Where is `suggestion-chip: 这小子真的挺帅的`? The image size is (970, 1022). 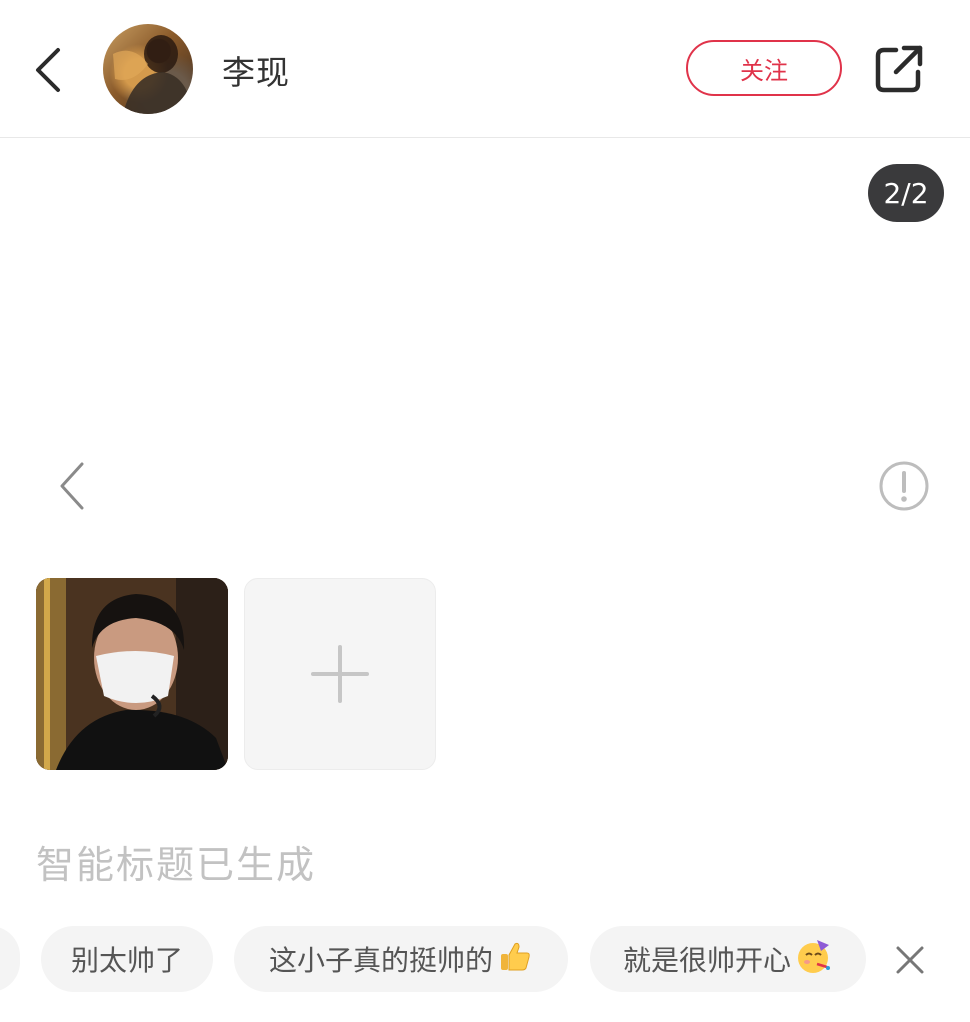
suggestion-chip: 这小子真的挺帅的 is located at coordinates (401, 959).